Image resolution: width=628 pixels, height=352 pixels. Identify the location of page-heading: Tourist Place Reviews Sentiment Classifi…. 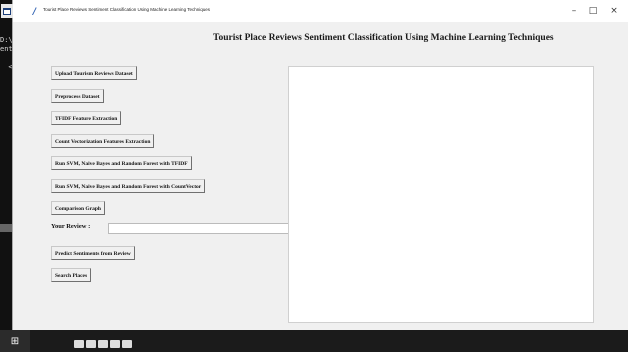
(383, 38).